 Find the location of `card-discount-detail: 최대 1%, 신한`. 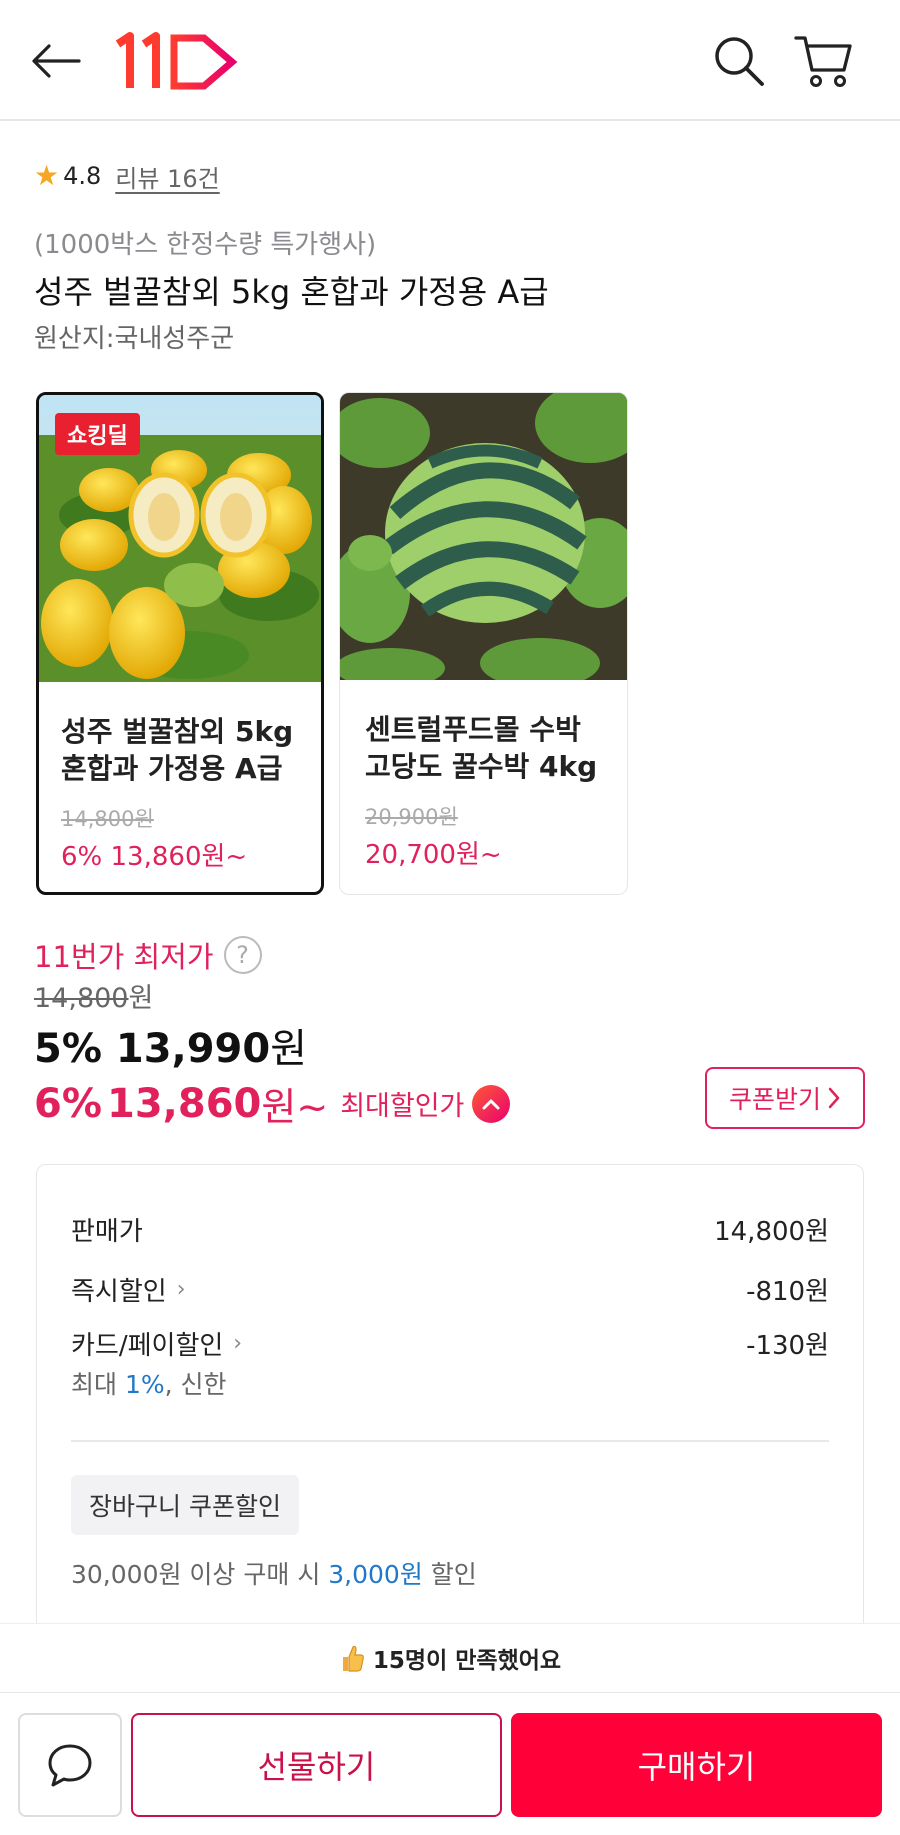

card-discount-detail: 최대 1%, 신한 is located at coordinates (149, 1383).